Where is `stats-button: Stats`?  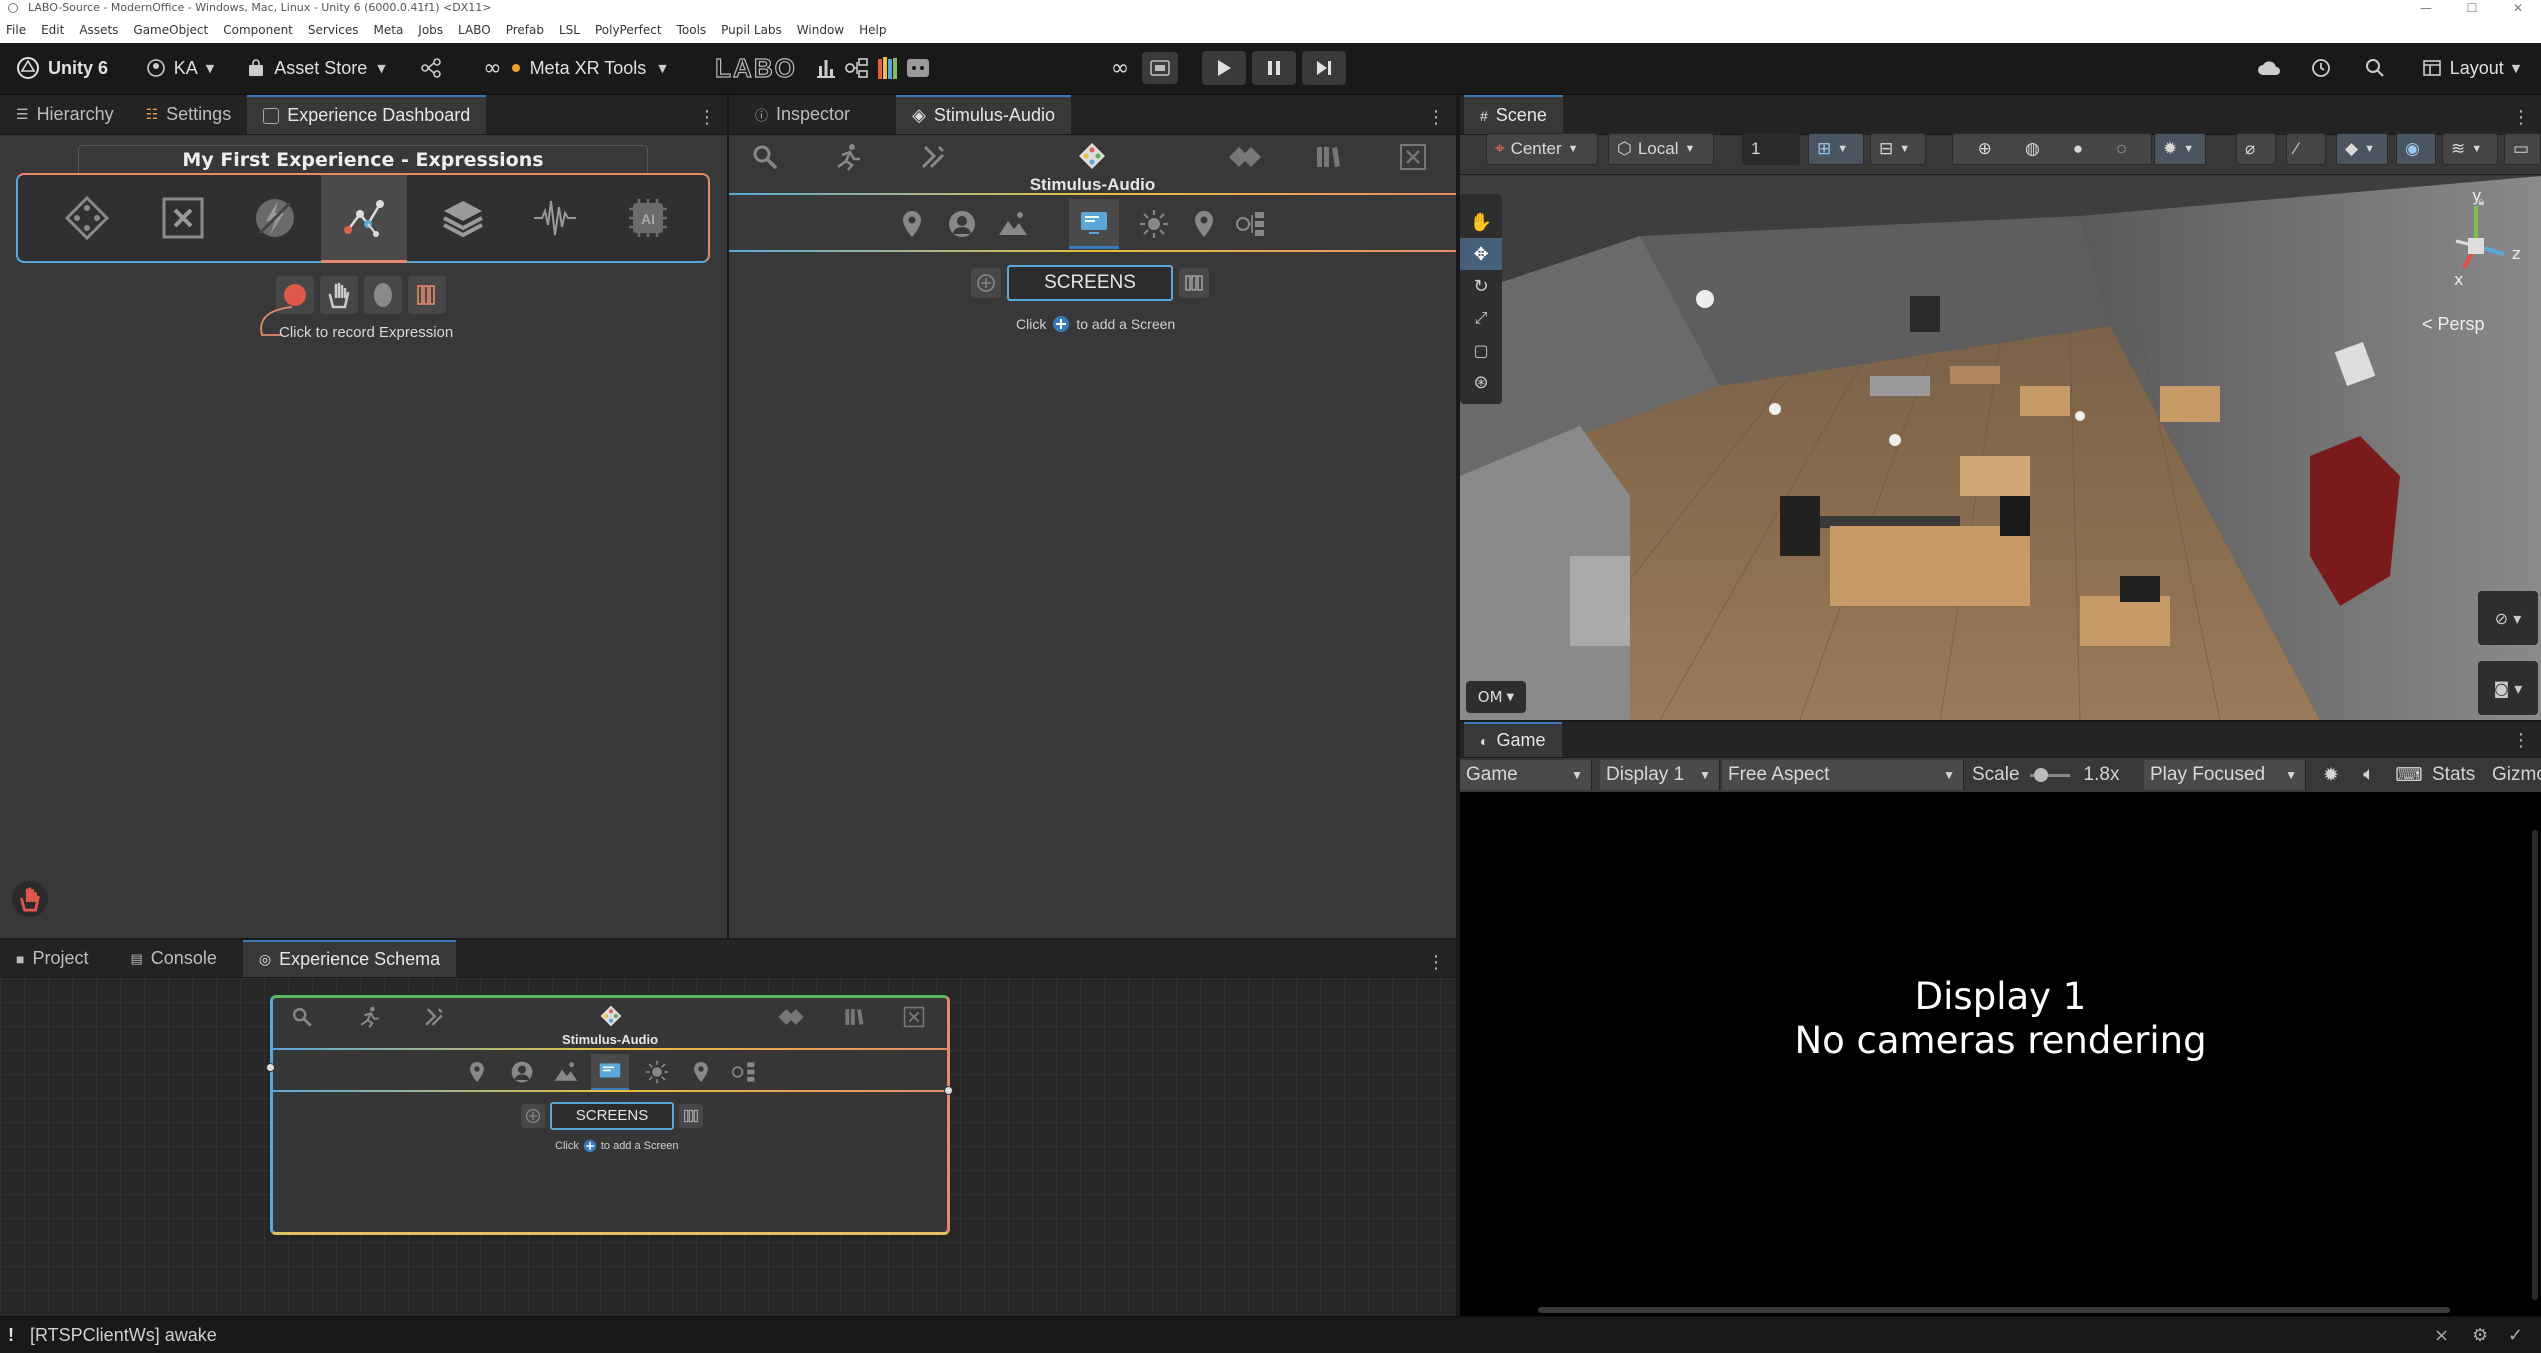 stats-button: Stats is located at coordinates (2457, 775).